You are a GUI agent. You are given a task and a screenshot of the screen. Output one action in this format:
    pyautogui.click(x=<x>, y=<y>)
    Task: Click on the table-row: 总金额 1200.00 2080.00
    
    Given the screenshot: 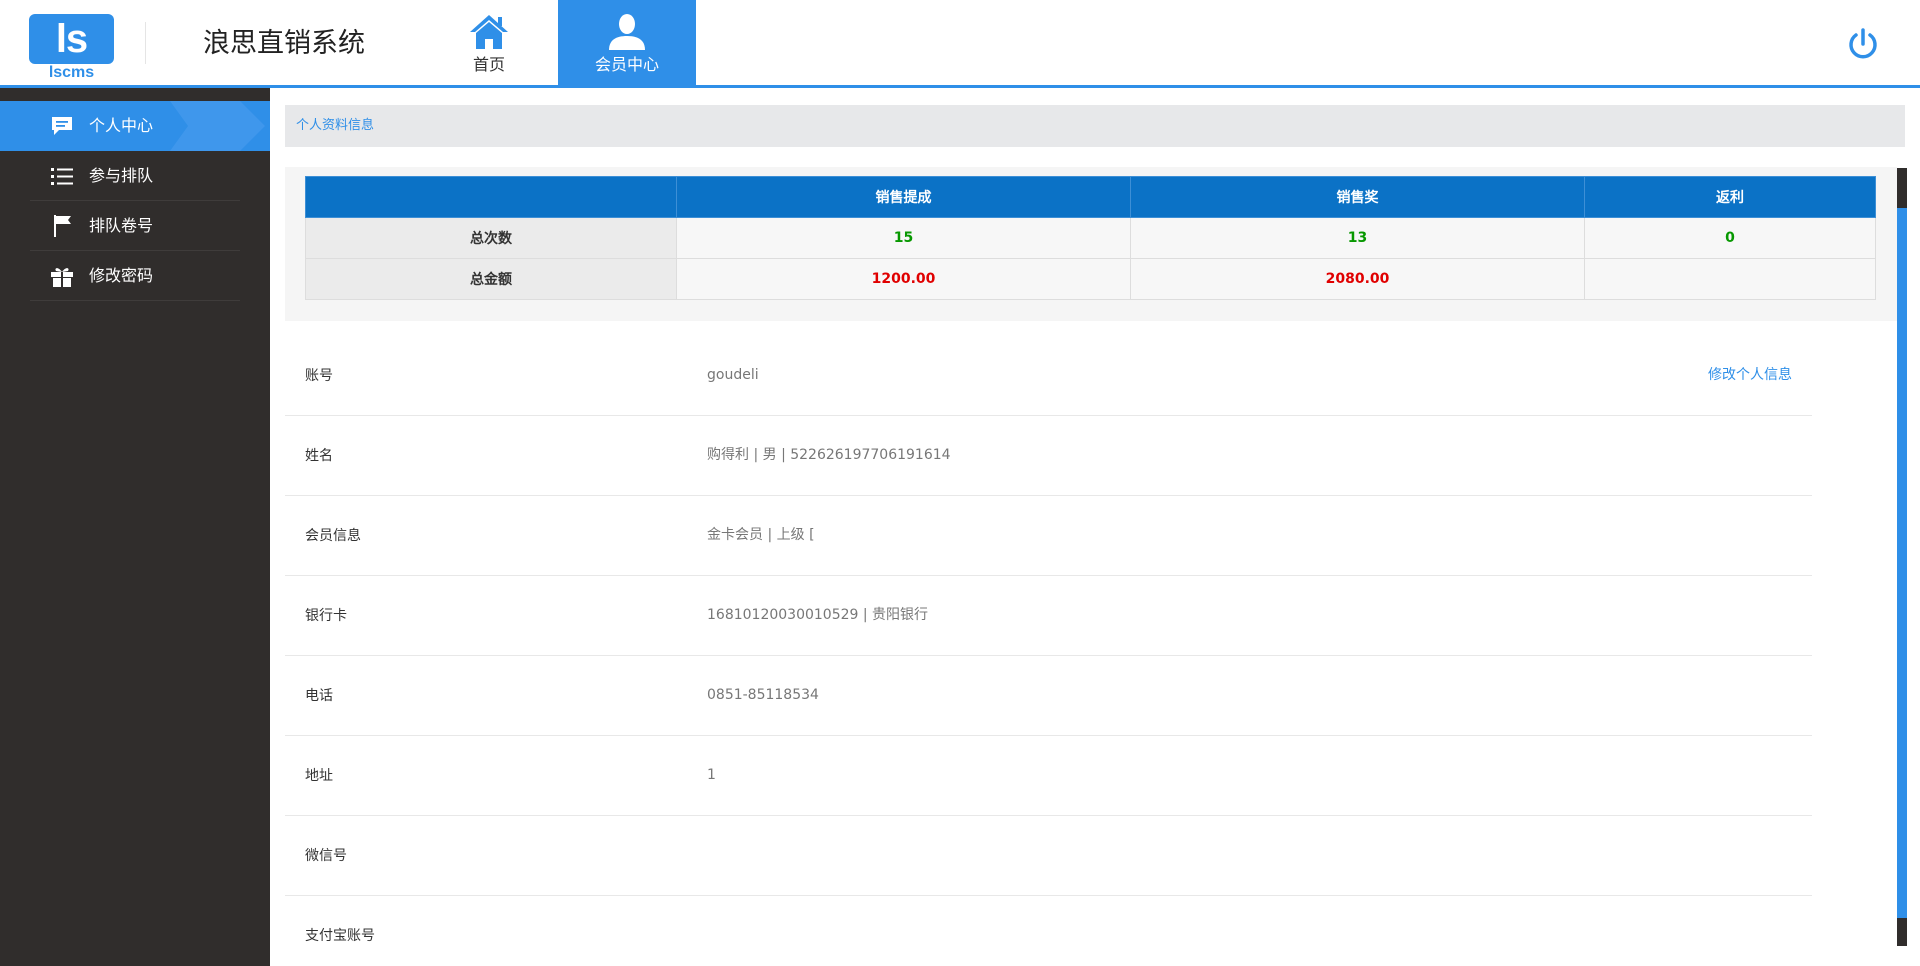 What is the action you would take?
    pyautogui.click(x=1090, y=279)
    